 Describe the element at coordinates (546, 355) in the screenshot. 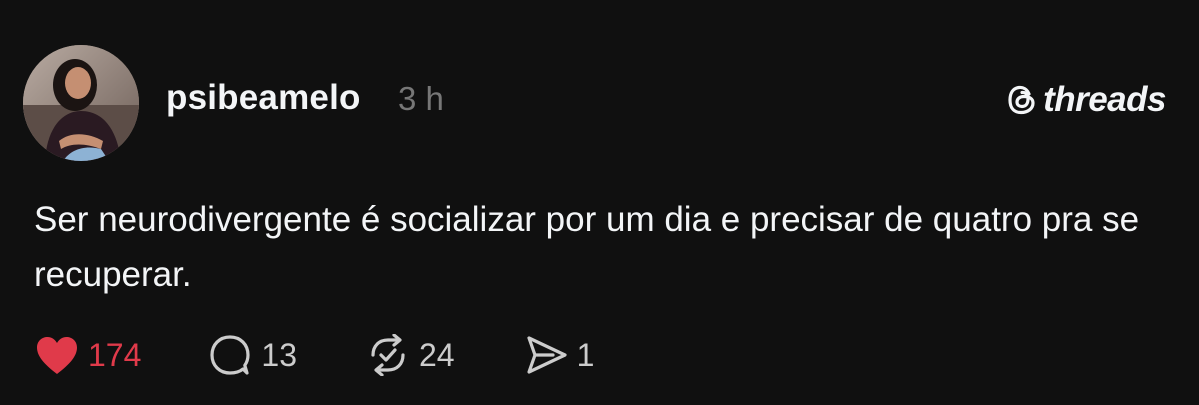

I see `send-icon` at that location.